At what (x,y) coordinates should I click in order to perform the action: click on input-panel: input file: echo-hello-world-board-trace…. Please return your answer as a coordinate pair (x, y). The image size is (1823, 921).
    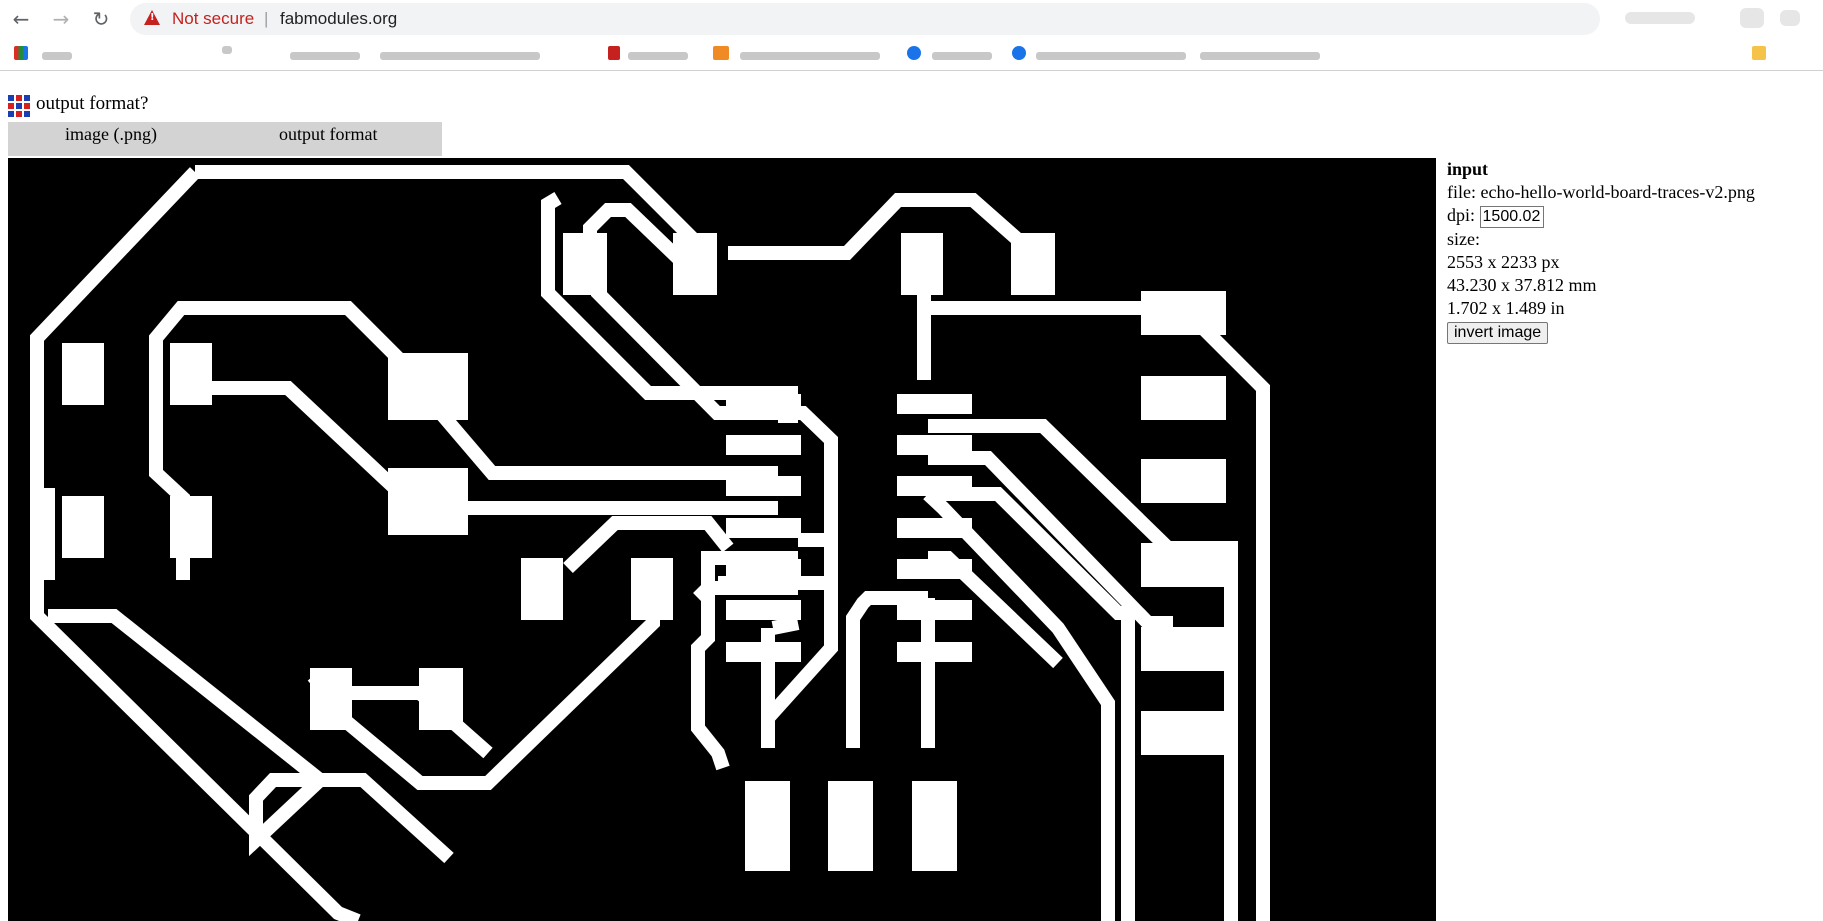
    Looking at the image, I should click on (1632, 251).